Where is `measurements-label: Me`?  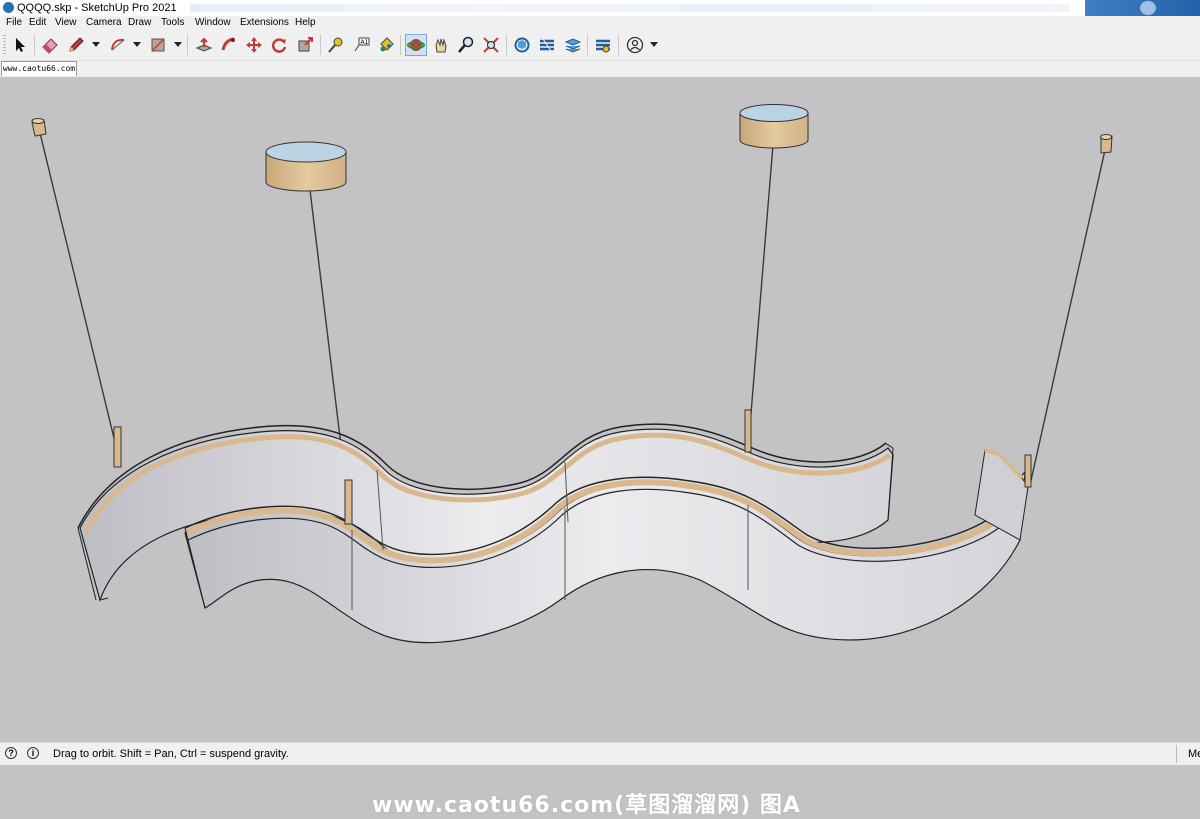 measurements-label: Me is located at coordinates (1194, 754).